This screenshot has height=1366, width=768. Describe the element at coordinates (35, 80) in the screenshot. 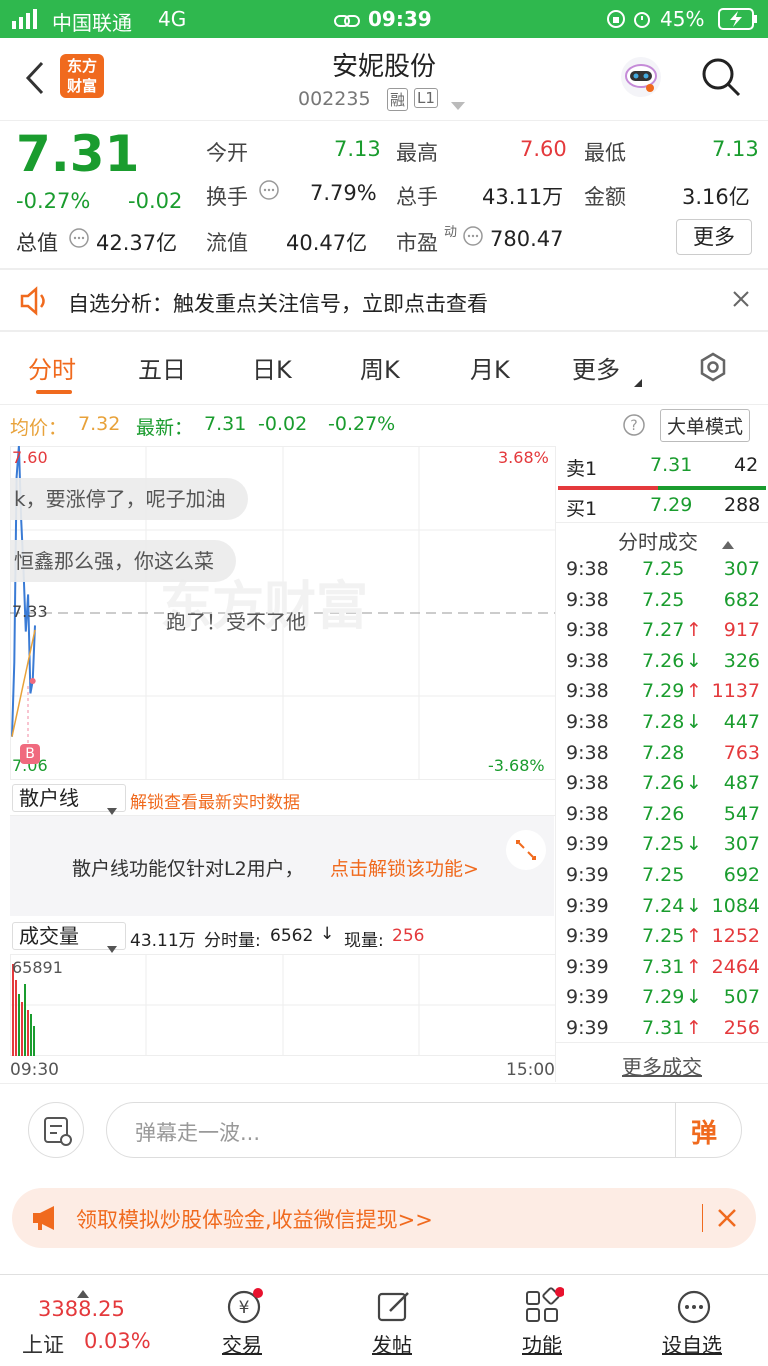

I see `back-icon` at that location.